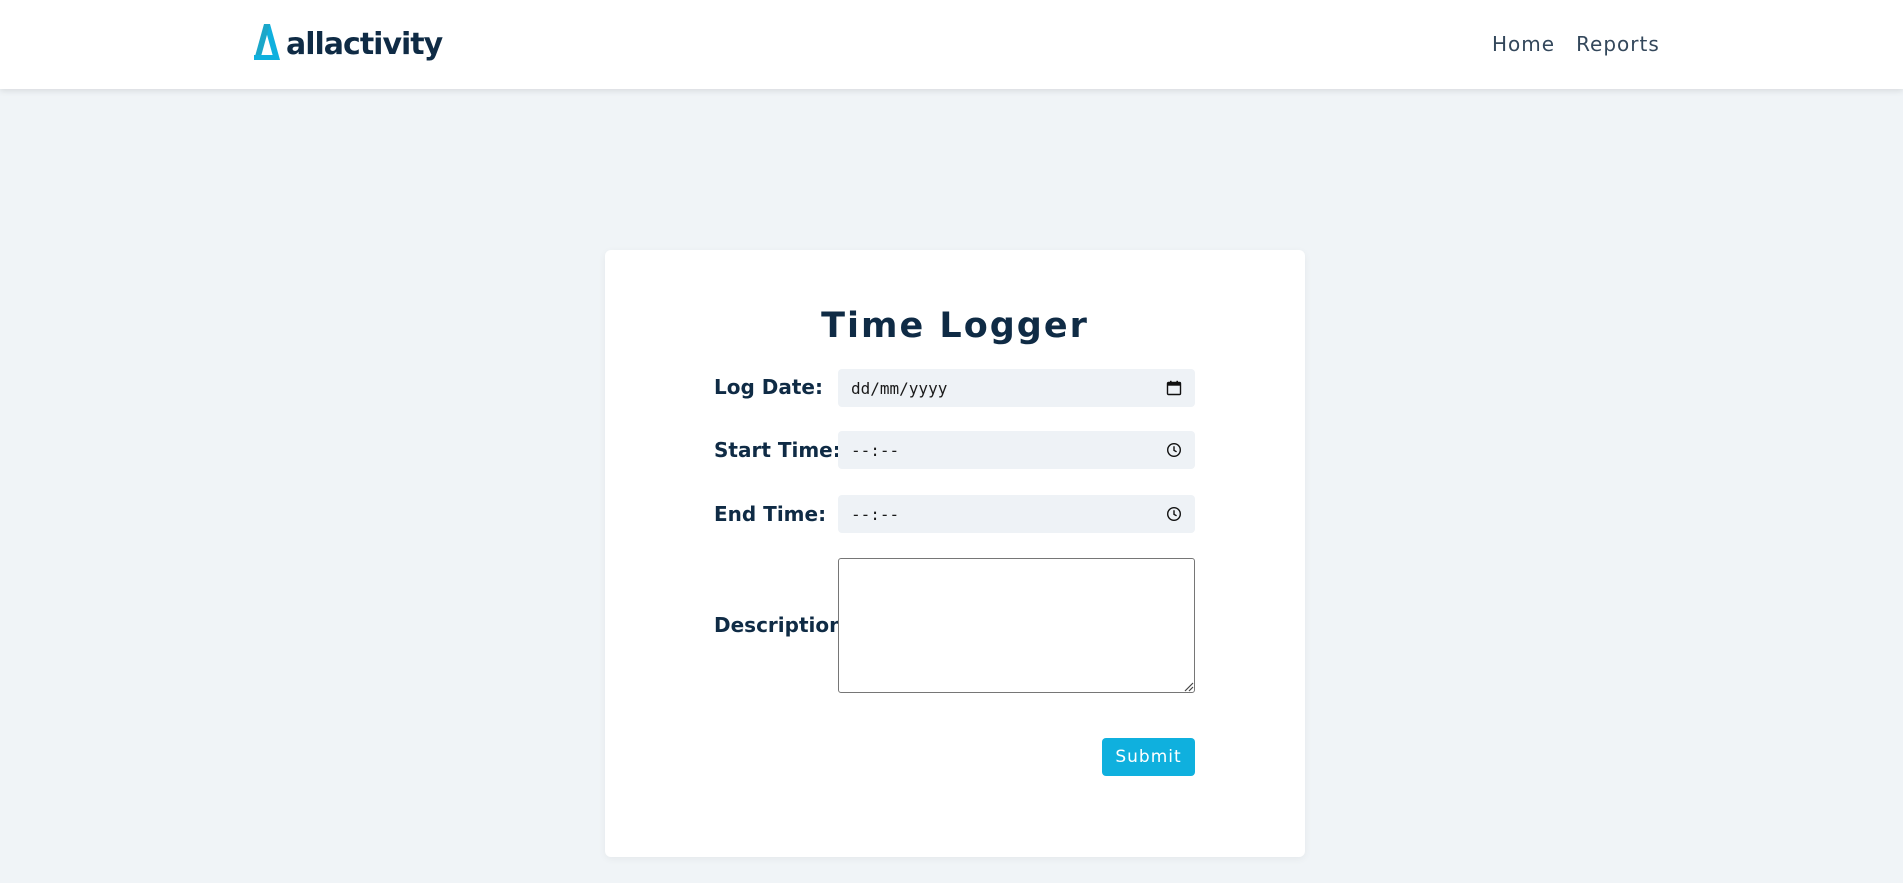  I want to click on resize-handle-icon, so click(1188, 686).